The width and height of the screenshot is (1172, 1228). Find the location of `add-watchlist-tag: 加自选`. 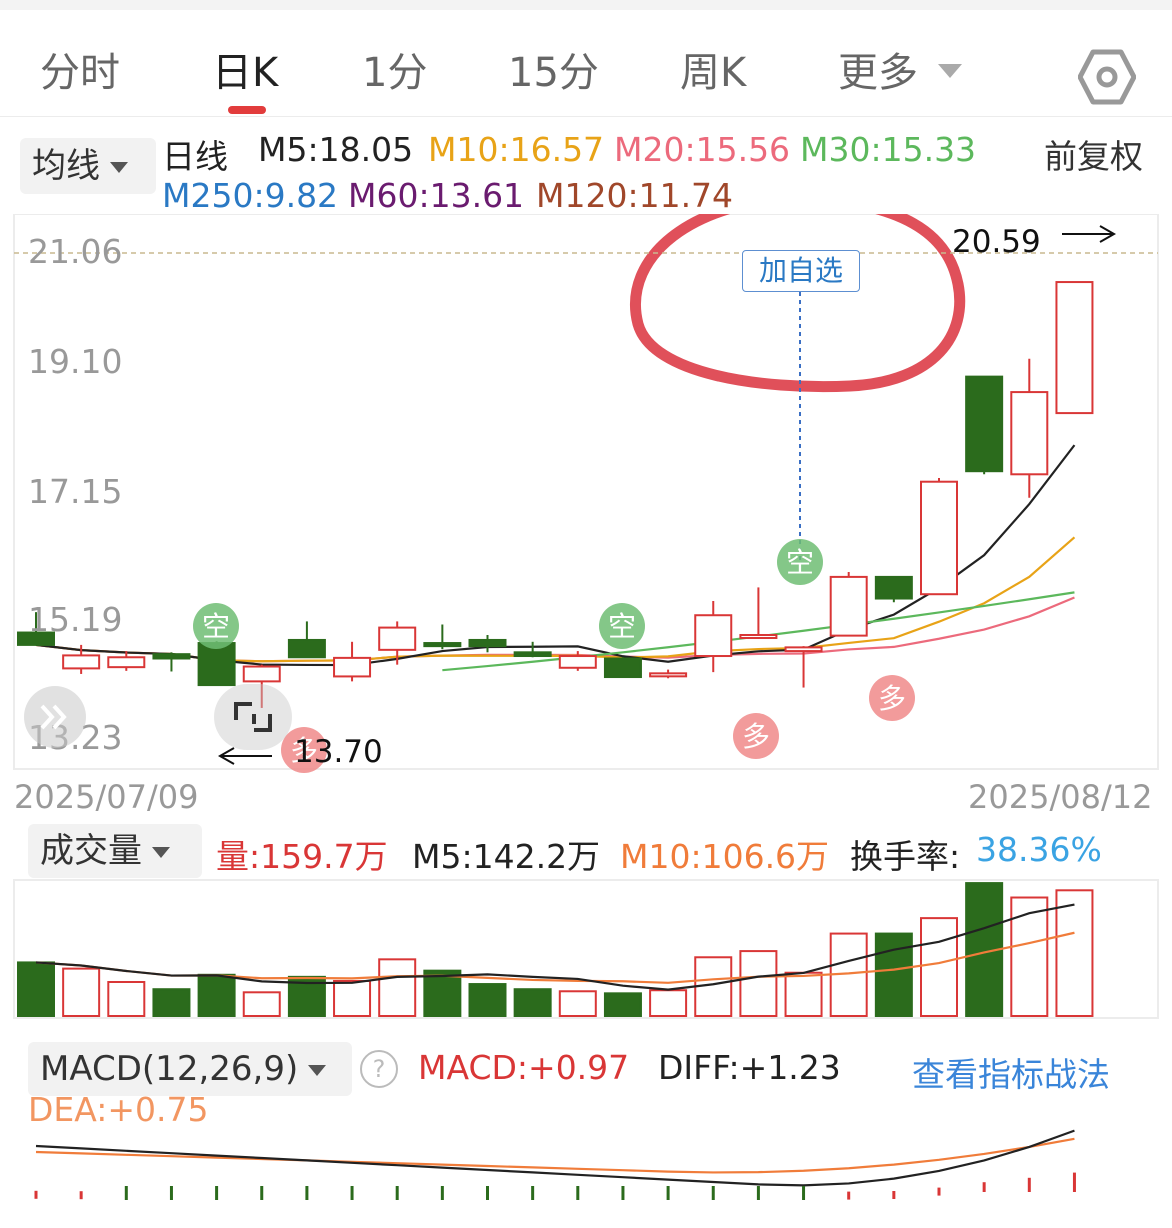

add-watchlist-tag: 加自选 is located at coordinates (801, 271).